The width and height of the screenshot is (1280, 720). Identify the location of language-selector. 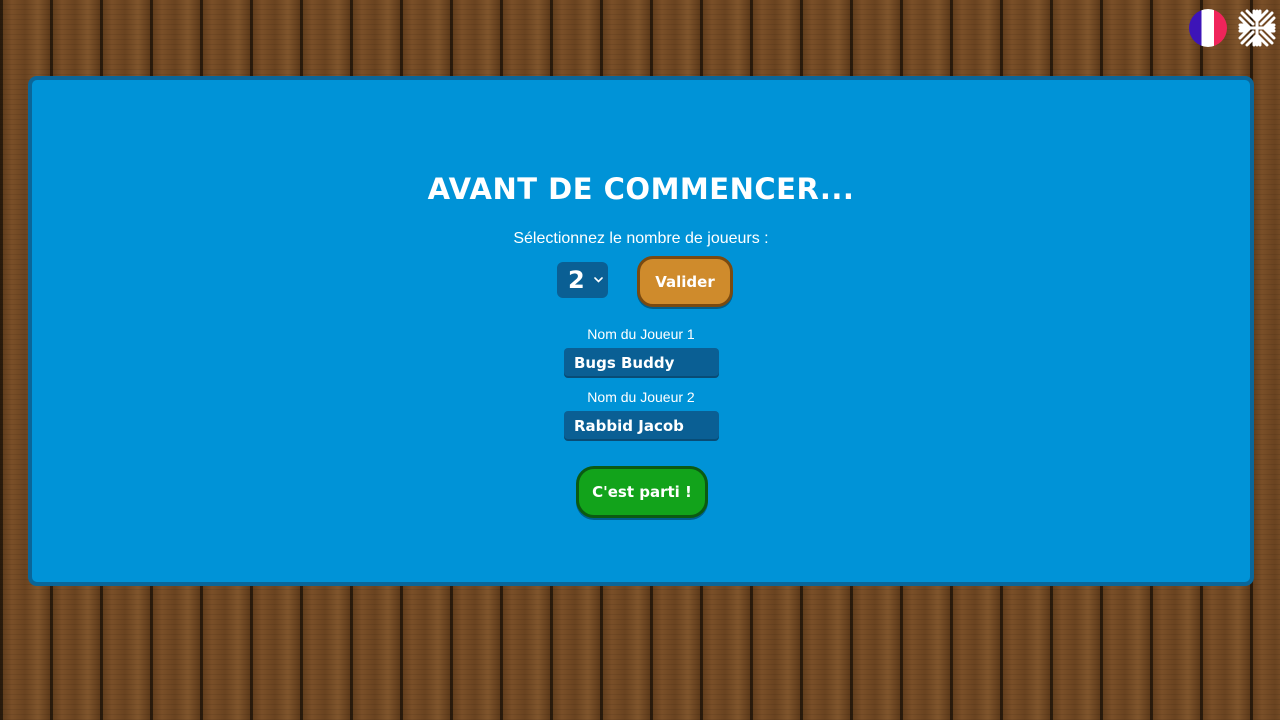
(1232, 28).